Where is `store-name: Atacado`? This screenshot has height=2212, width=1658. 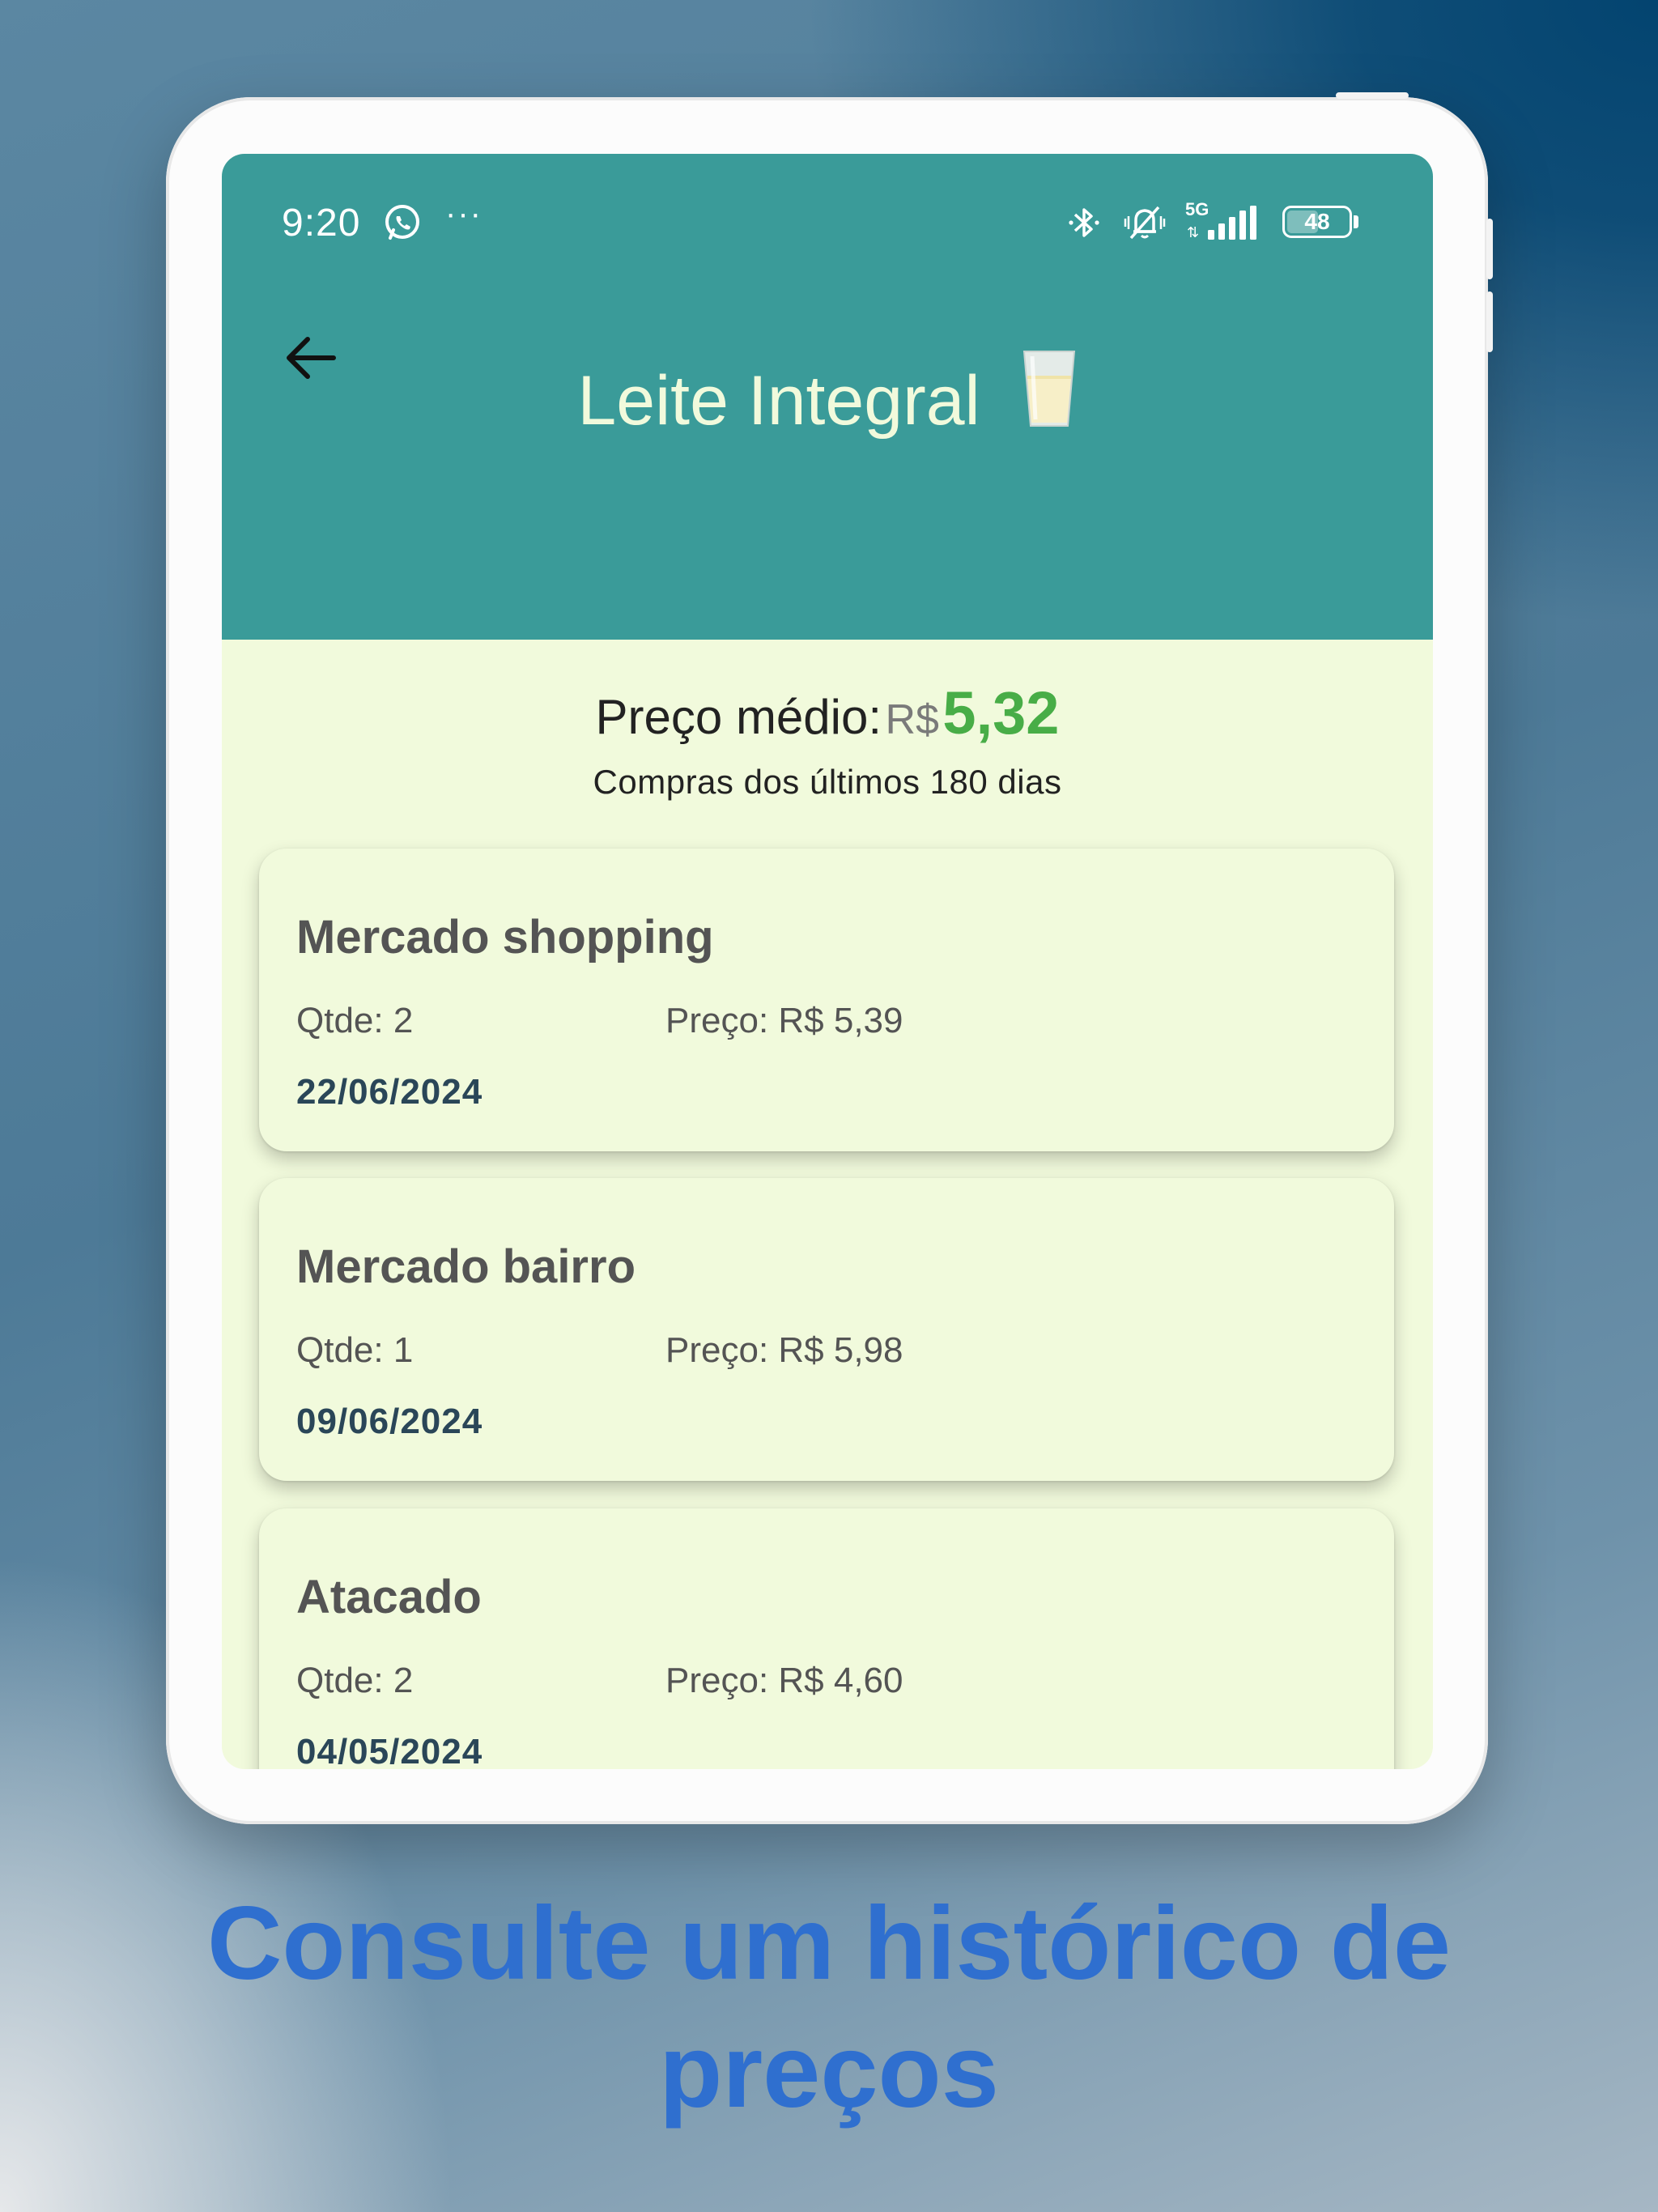
store-name: Atacado is located at coordinates (389, 1597).